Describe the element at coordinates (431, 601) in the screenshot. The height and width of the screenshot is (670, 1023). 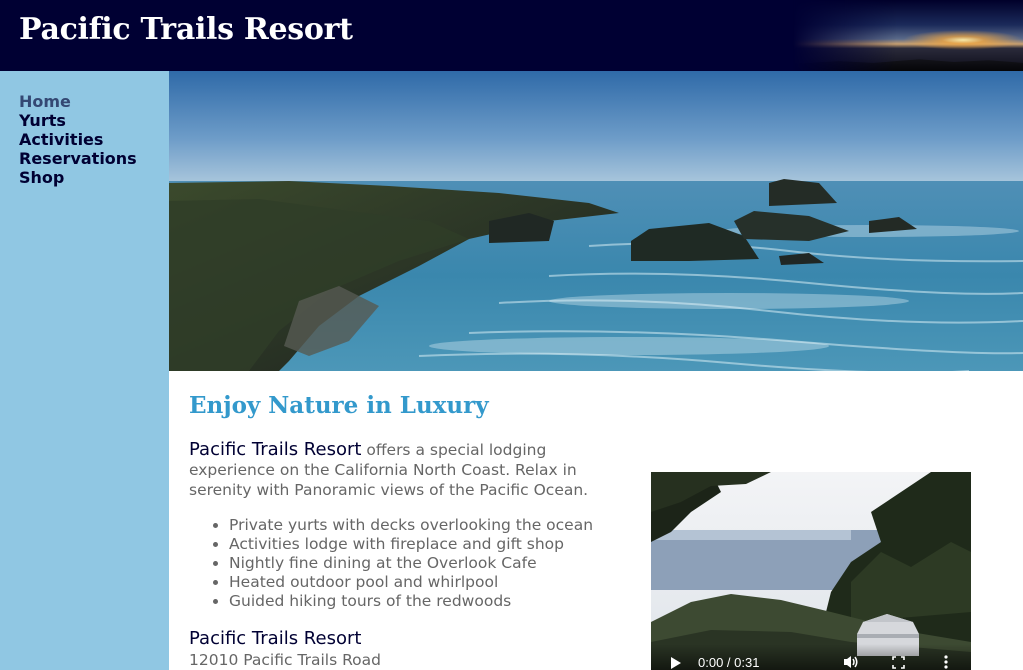
I see `list-item: Guided hiking tours of the redwoods` at that location.